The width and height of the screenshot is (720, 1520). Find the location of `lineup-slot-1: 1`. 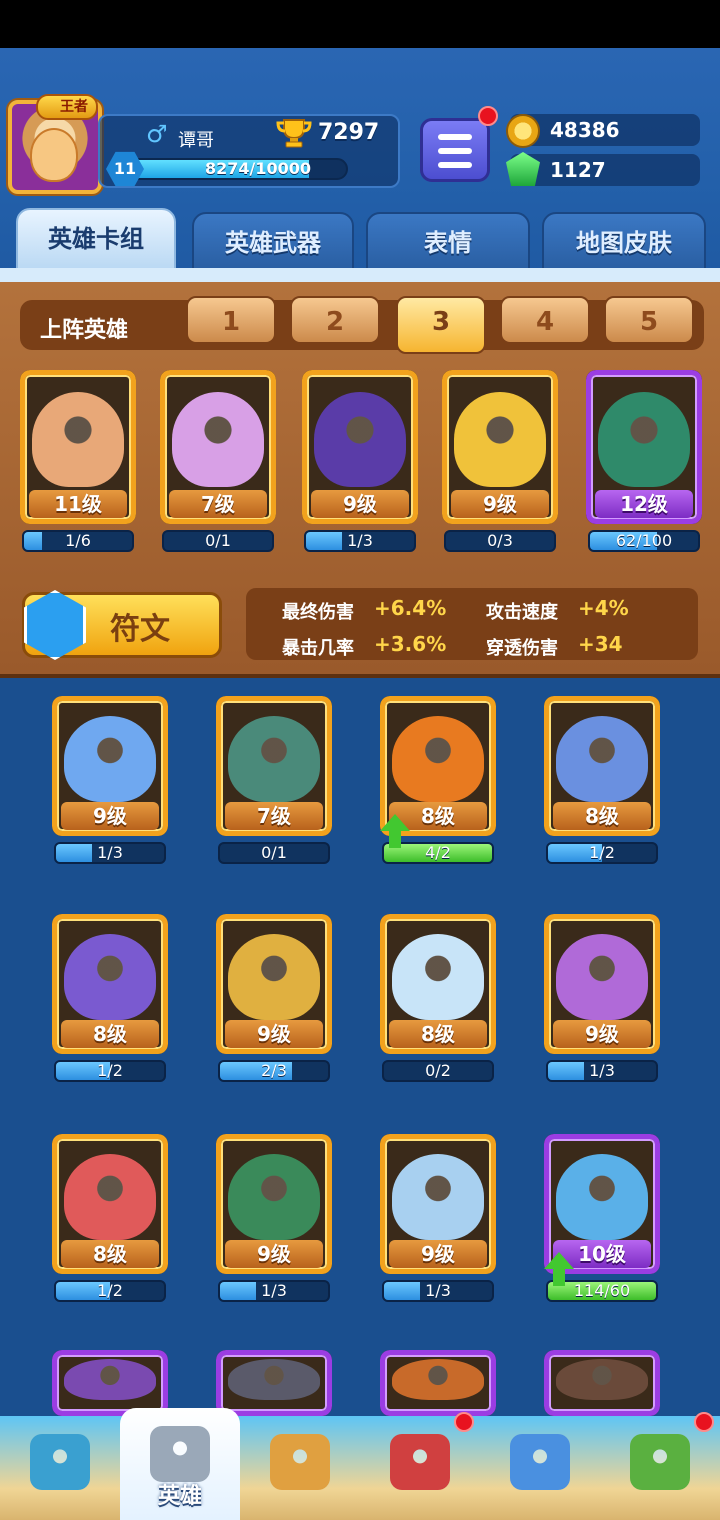

lineup-slot-1: 1 is located at coordinates (231, 320).